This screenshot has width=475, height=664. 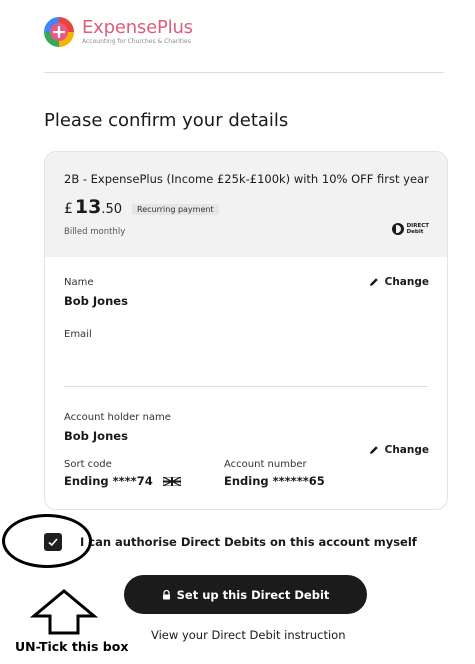 What do you see at coordinates (246, 386) in the screenshot?
I see `section-divider` at bounding box center [246, 386].